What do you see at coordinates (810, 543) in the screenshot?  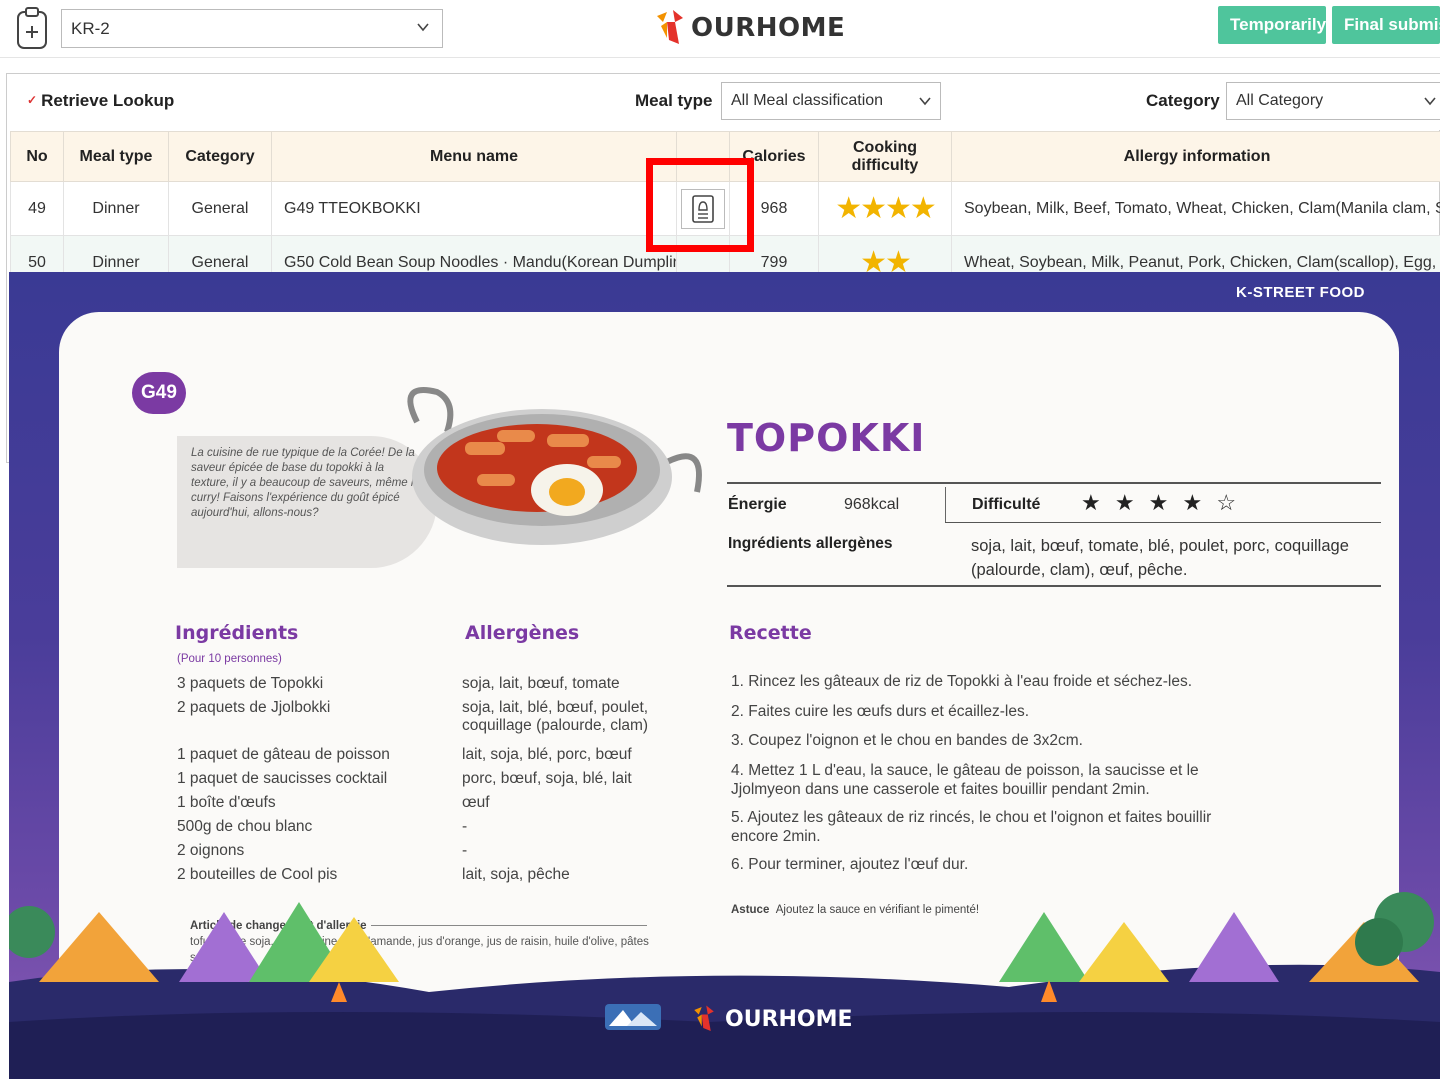 I see `allergen-label: Ingrédients allergènes` at bounding box center [810, 543].